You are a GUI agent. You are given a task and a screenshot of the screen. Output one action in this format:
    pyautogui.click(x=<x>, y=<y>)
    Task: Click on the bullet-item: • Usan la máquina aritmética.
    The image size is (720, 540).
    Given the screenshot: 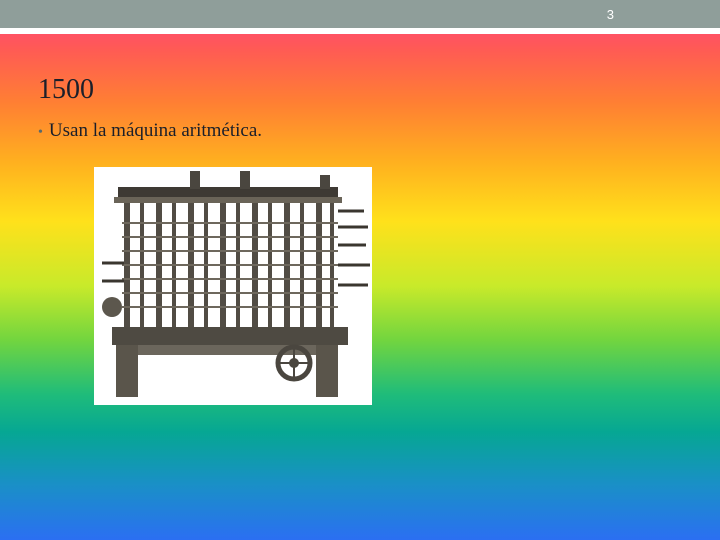 What is the action you would take?
    pyautogui.click(x=150, y=131)
    